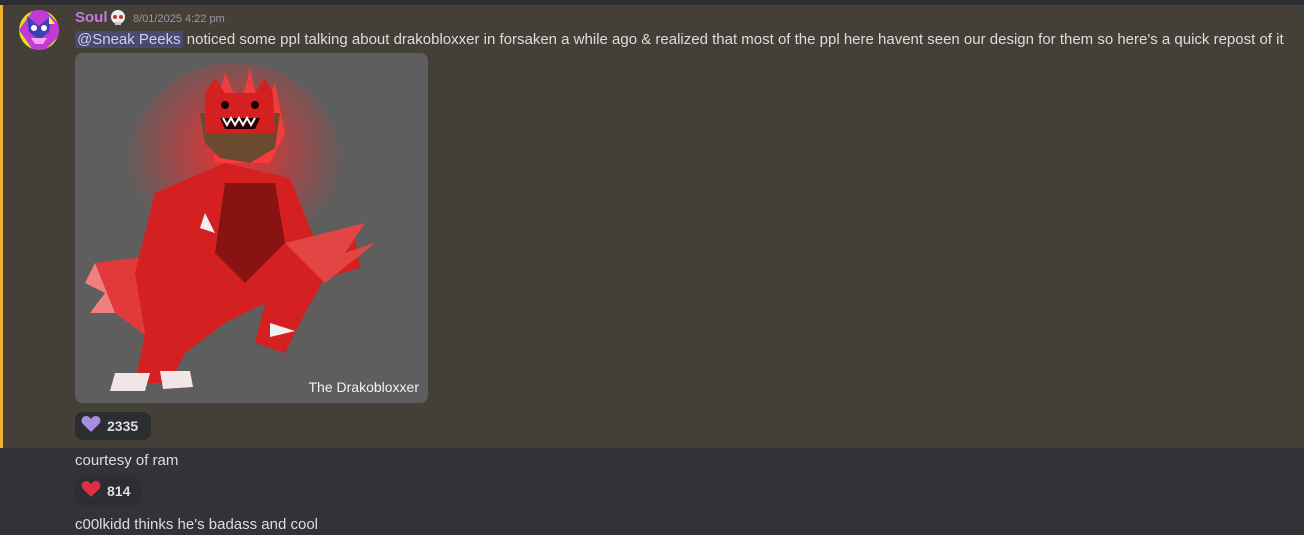  I want to click on red-heart-icon, so click(91, 491).